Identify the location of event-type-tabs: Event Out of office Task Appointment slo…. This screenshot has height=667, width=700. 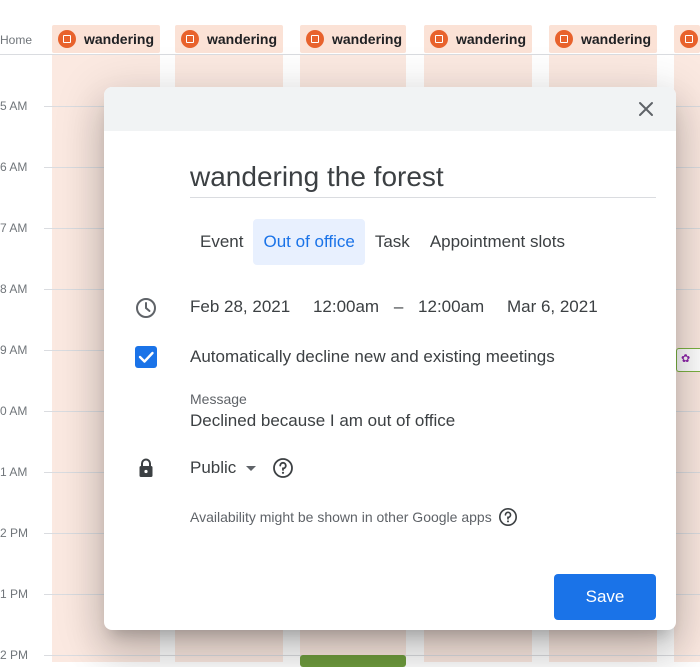
(382, 242).